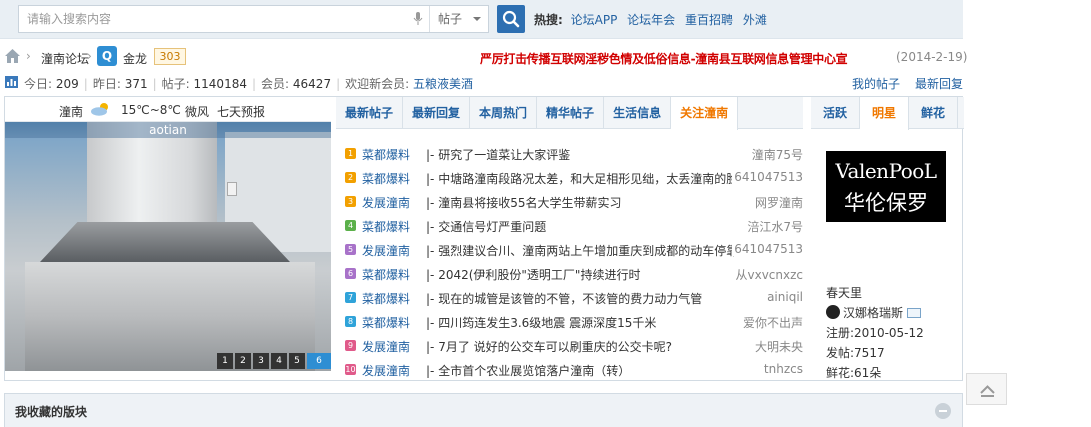 This screenshot has height=427, width=1091. What do you see at coordinates (350, 345) in the screenshot?
I see `post-rank-badge: 9` at bounding box center [350, 345].